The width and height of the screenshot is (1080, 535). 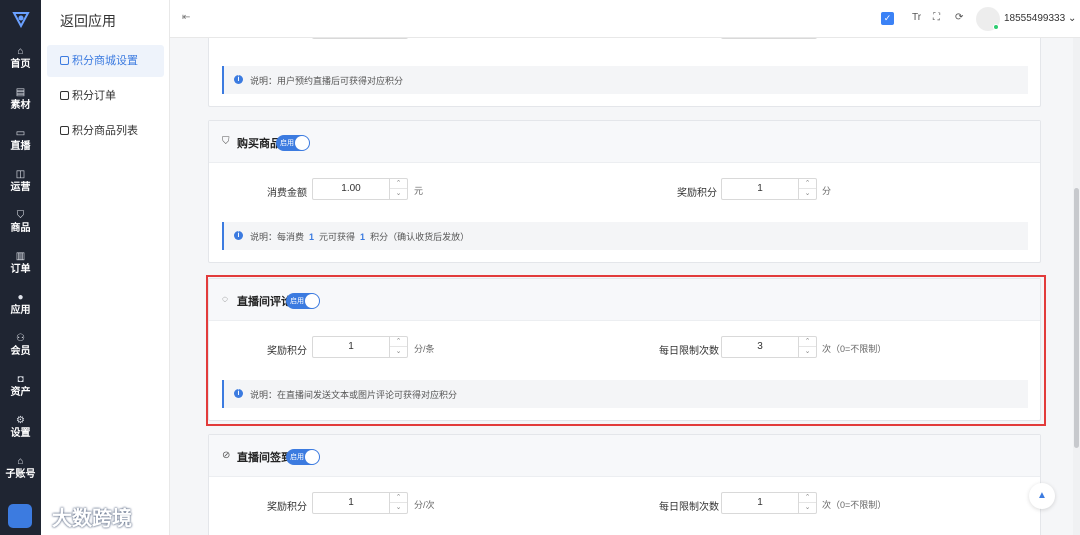 What do you see at coordinates (20, 133) in the screenshot?
I see `live-icon: ▭` at bounding box center [20, 133].